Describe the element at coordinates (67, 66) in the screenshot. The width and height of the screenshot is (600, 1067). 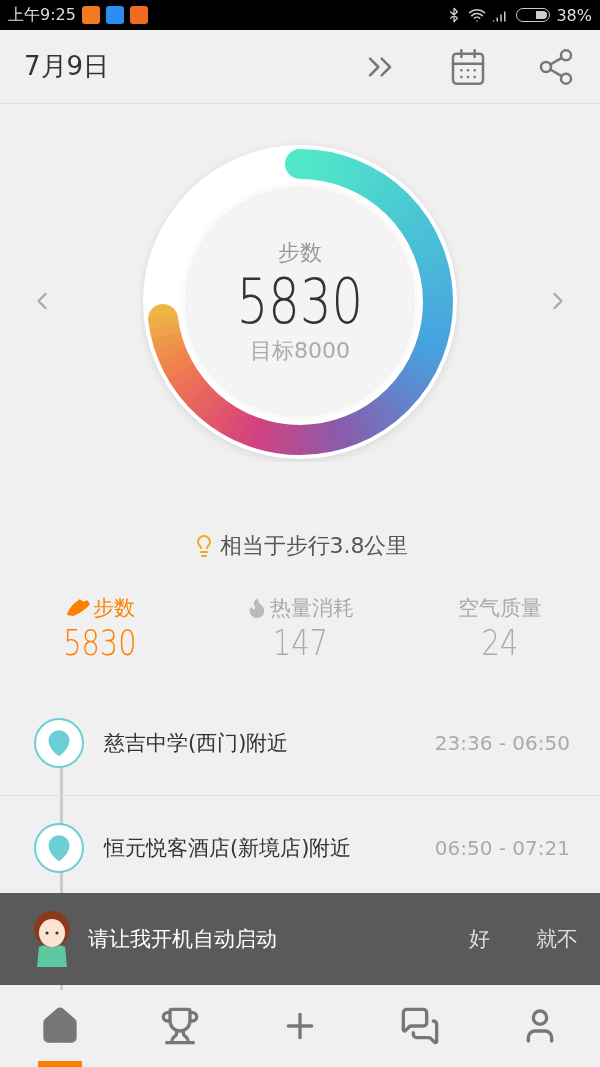
I see `date-title: 7月9日` at that location.